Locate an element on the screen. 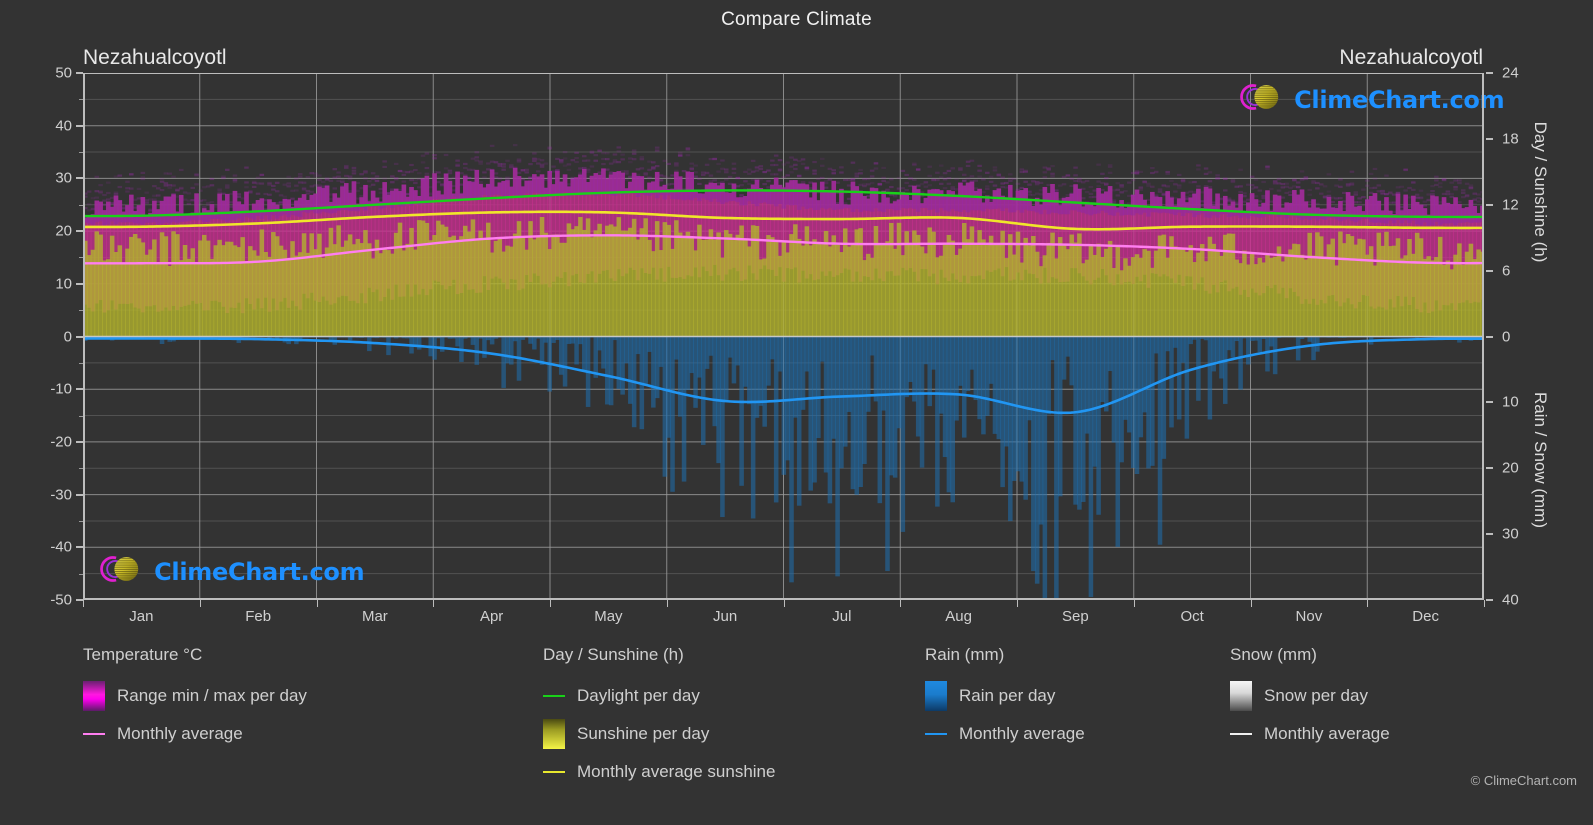 This screenshot has width=1593, height=825. legend-label: Range min / max per day is located at coordinates (212, 695).